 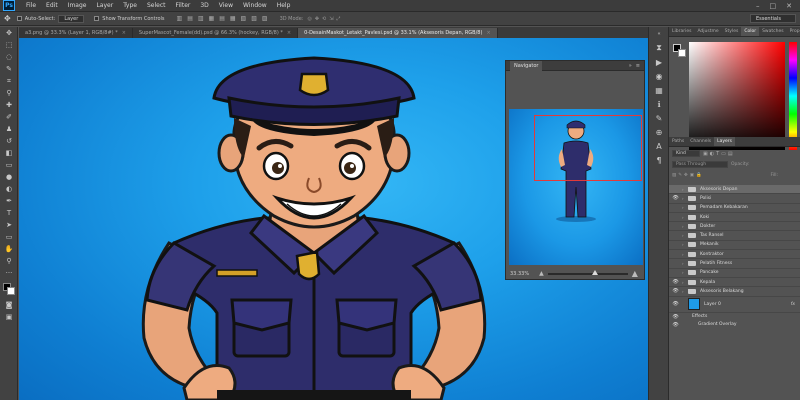 What do you see at coordinates (9, 305) in the screenshot?
I see `quick-mask-icon: ◙` at bounding box center [9, 305].